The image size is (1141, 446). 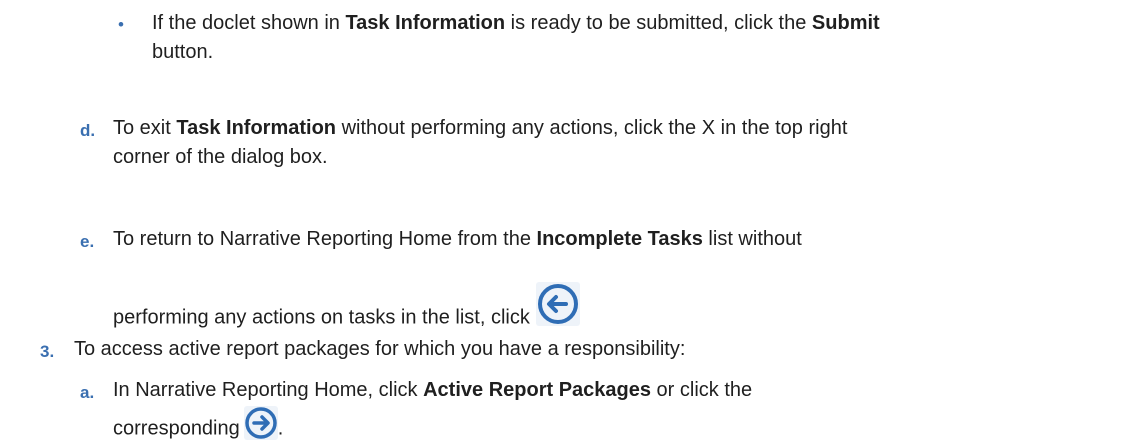 I want to click on submit-term: Submit, so click(x=845, y=23).